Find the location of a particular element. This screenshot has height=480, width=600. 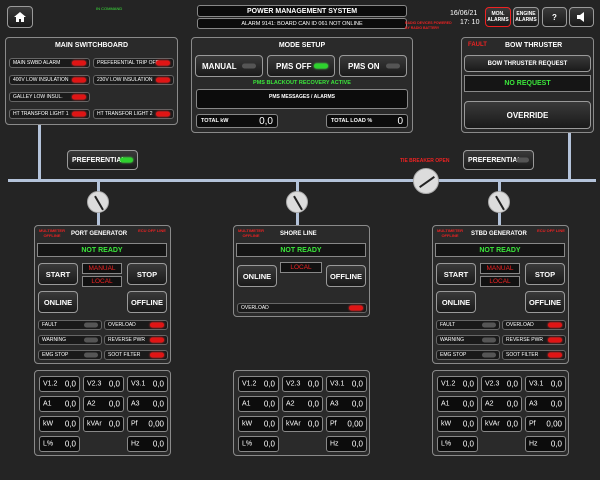

switchboard-item-400v-insulation: 400V LOW INSULATION is located at coordinates (49, 80).